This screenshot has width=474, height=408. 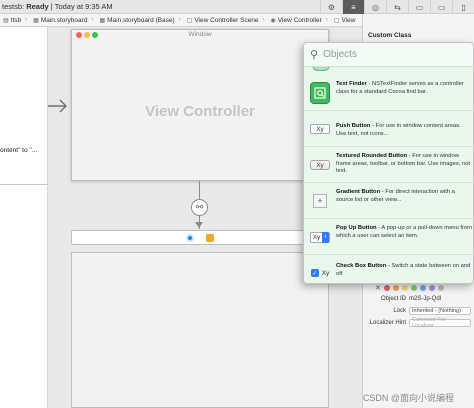 What do you see at coordinates (393, 54) in the screenshot?
I see `library-search-input` at bounding box center [393, 54].